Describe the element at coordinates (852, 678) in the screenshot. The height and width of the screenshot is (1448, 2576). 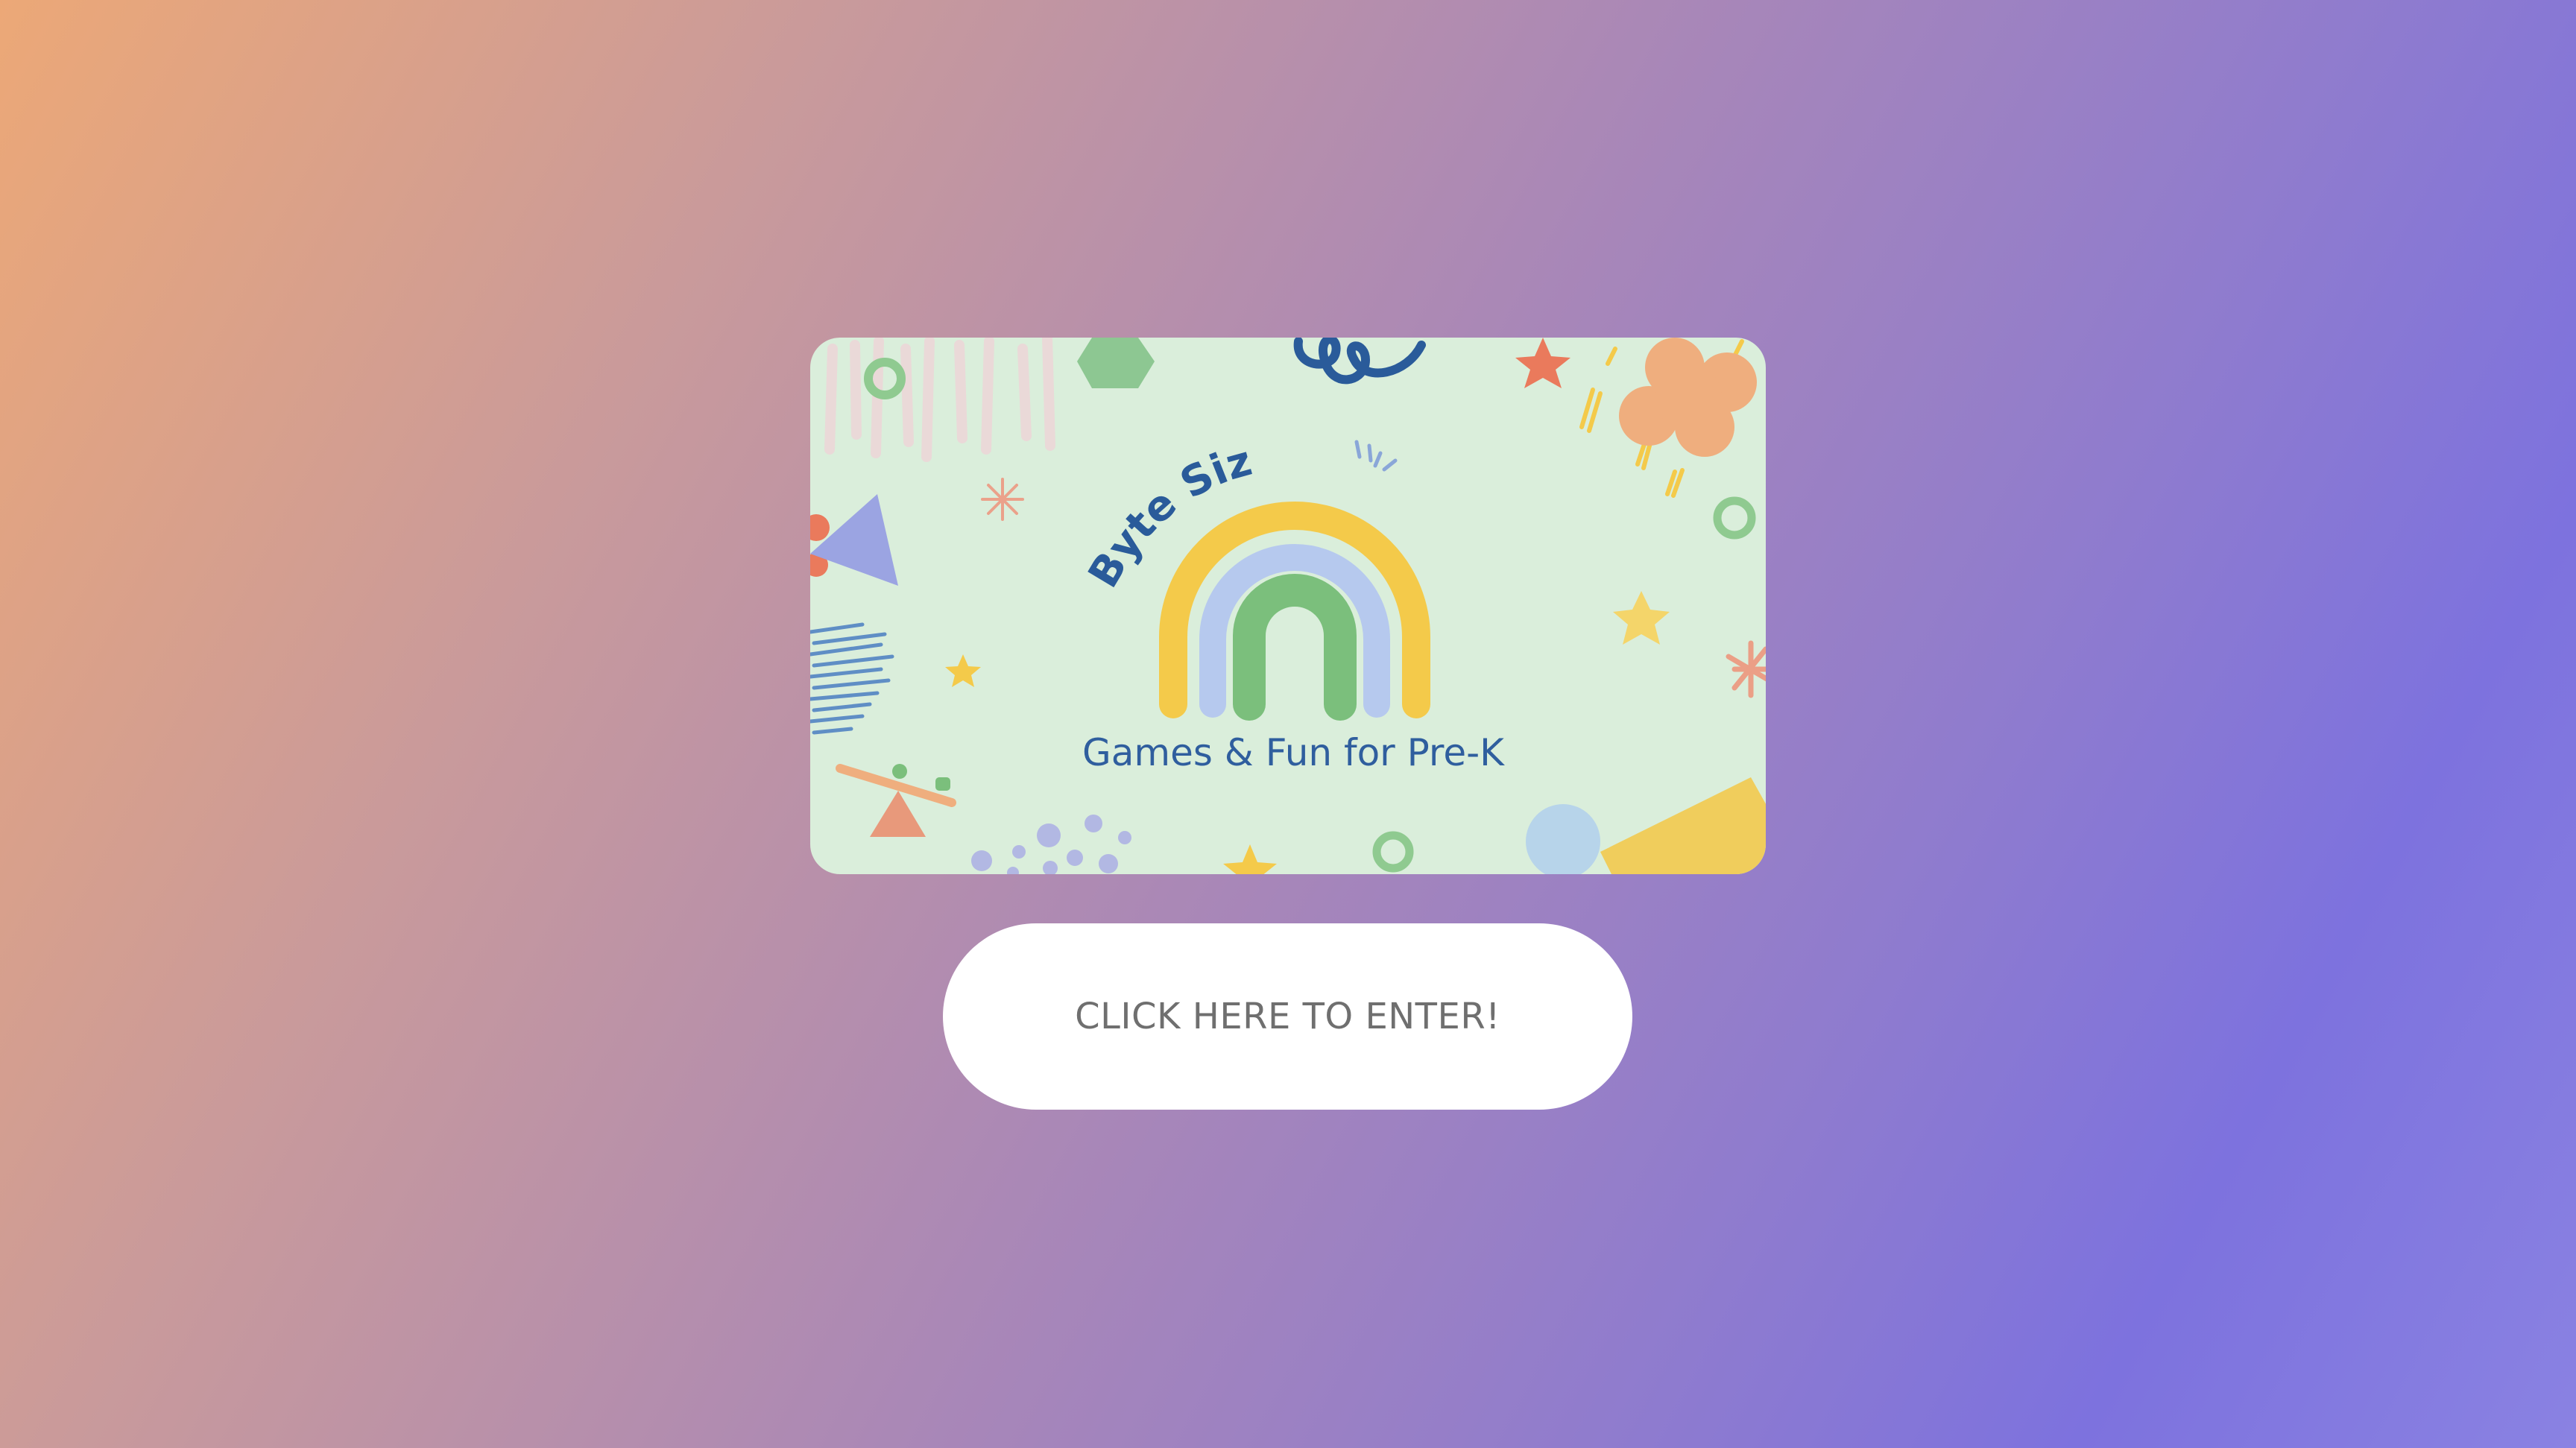
I see `scribble-decoration` at that location.